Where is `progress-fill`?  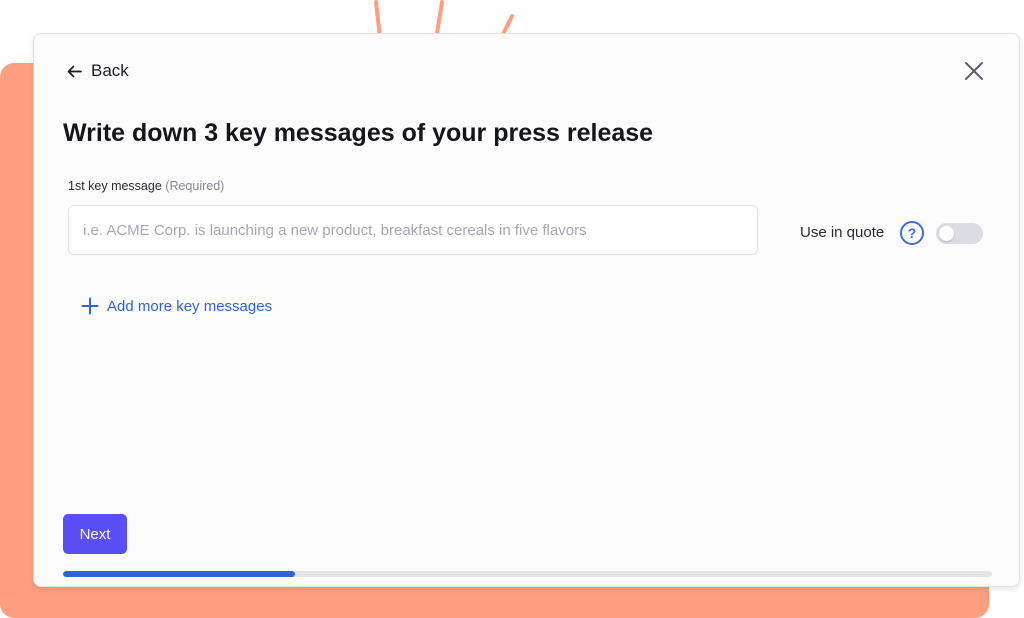 progress-fill is located at coordinates (179, 574).